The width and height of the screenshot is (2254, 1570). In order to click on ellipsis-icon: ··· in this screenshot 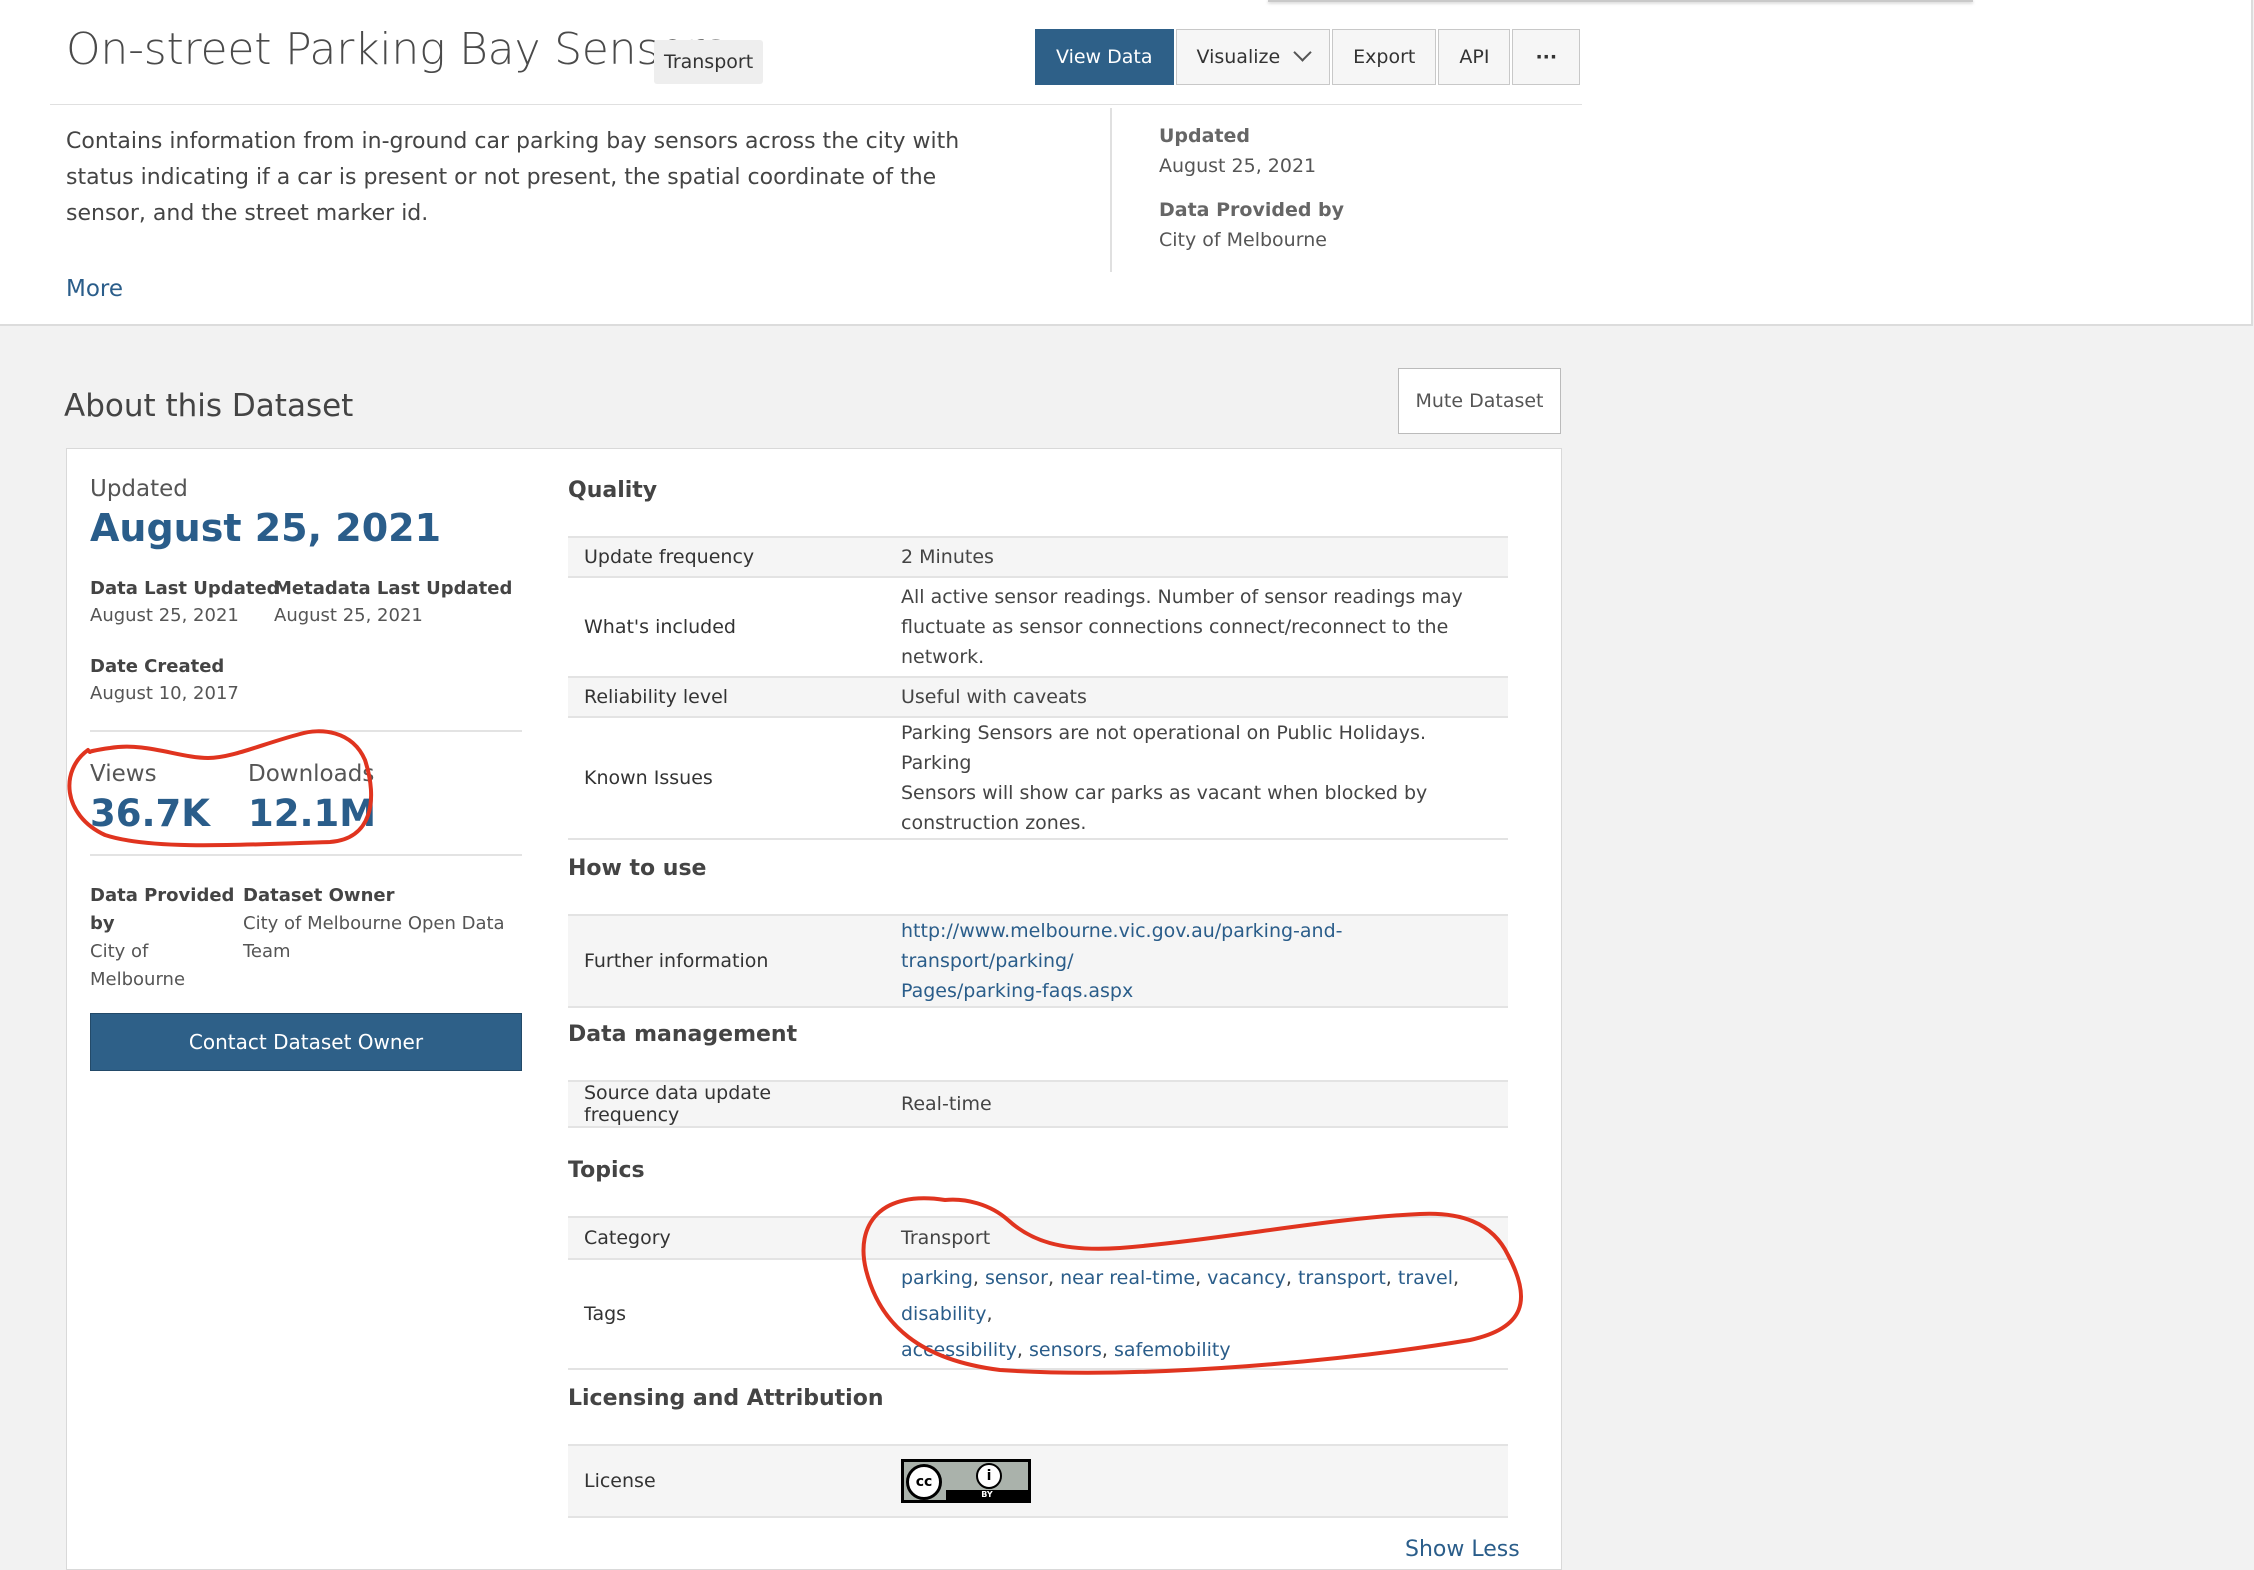, I will do `click(1546, 57)`.